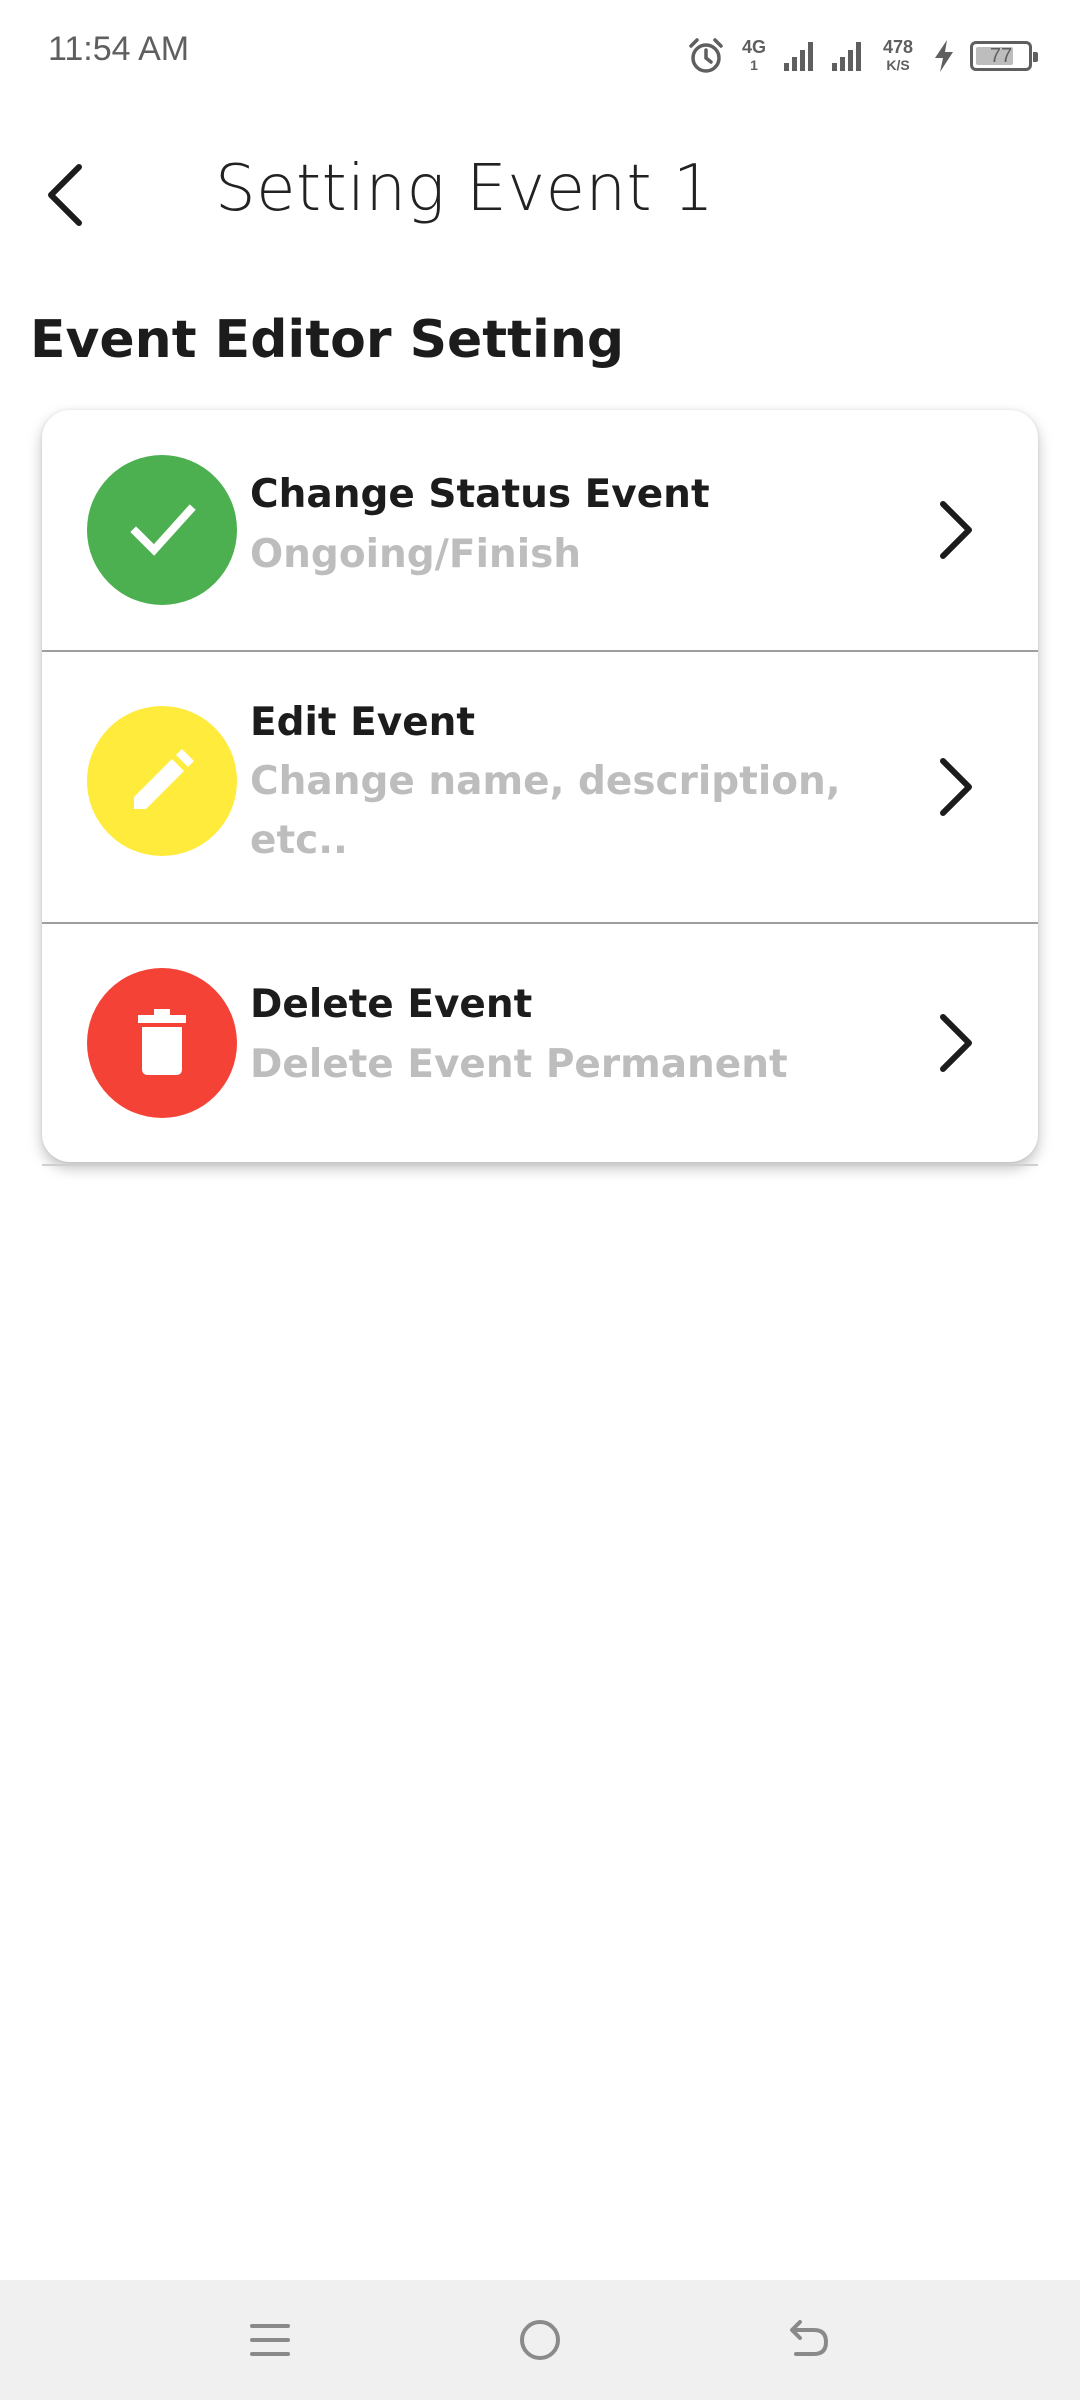 The width and height of the screenshot is (1080, 2400). I want to click on edit-icon-circle, so click(162, 781).